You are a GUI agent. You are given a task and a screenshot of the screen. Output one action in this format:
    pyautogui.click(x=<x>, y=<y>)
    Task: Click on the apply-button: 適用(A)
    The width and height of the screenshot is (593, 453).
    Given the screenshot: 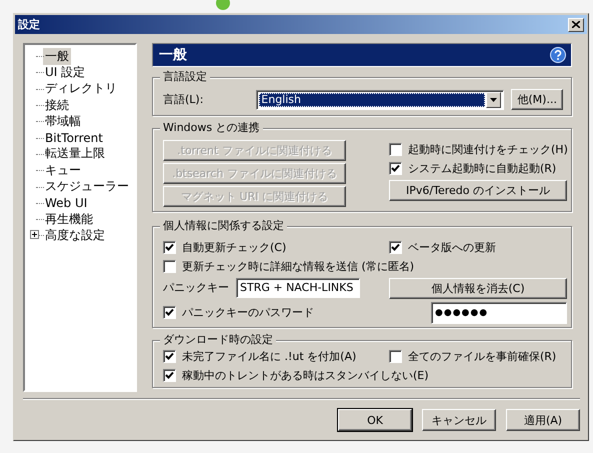 What is the action you would take?
    pyautogui.click(x=543, y=420)
    